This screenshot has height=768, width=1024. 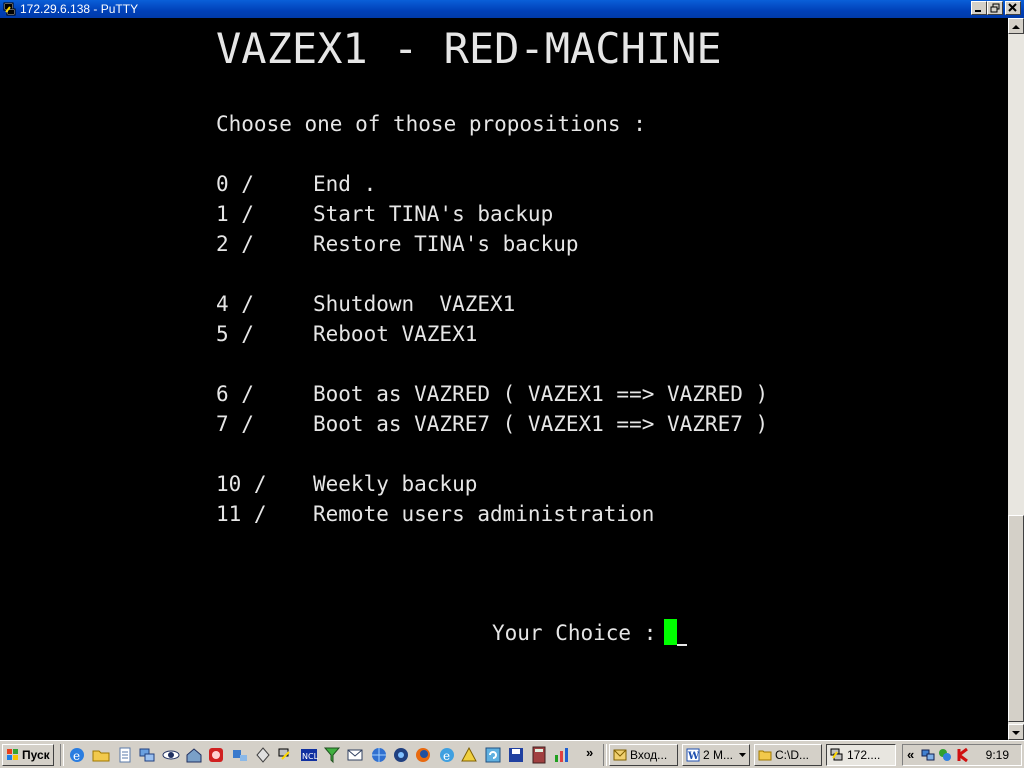 I want to click on menu-item-label: Boot as VAZRE7 ( VAZEX1 ==> VAZRE7 ), so click(x=541, y=424).